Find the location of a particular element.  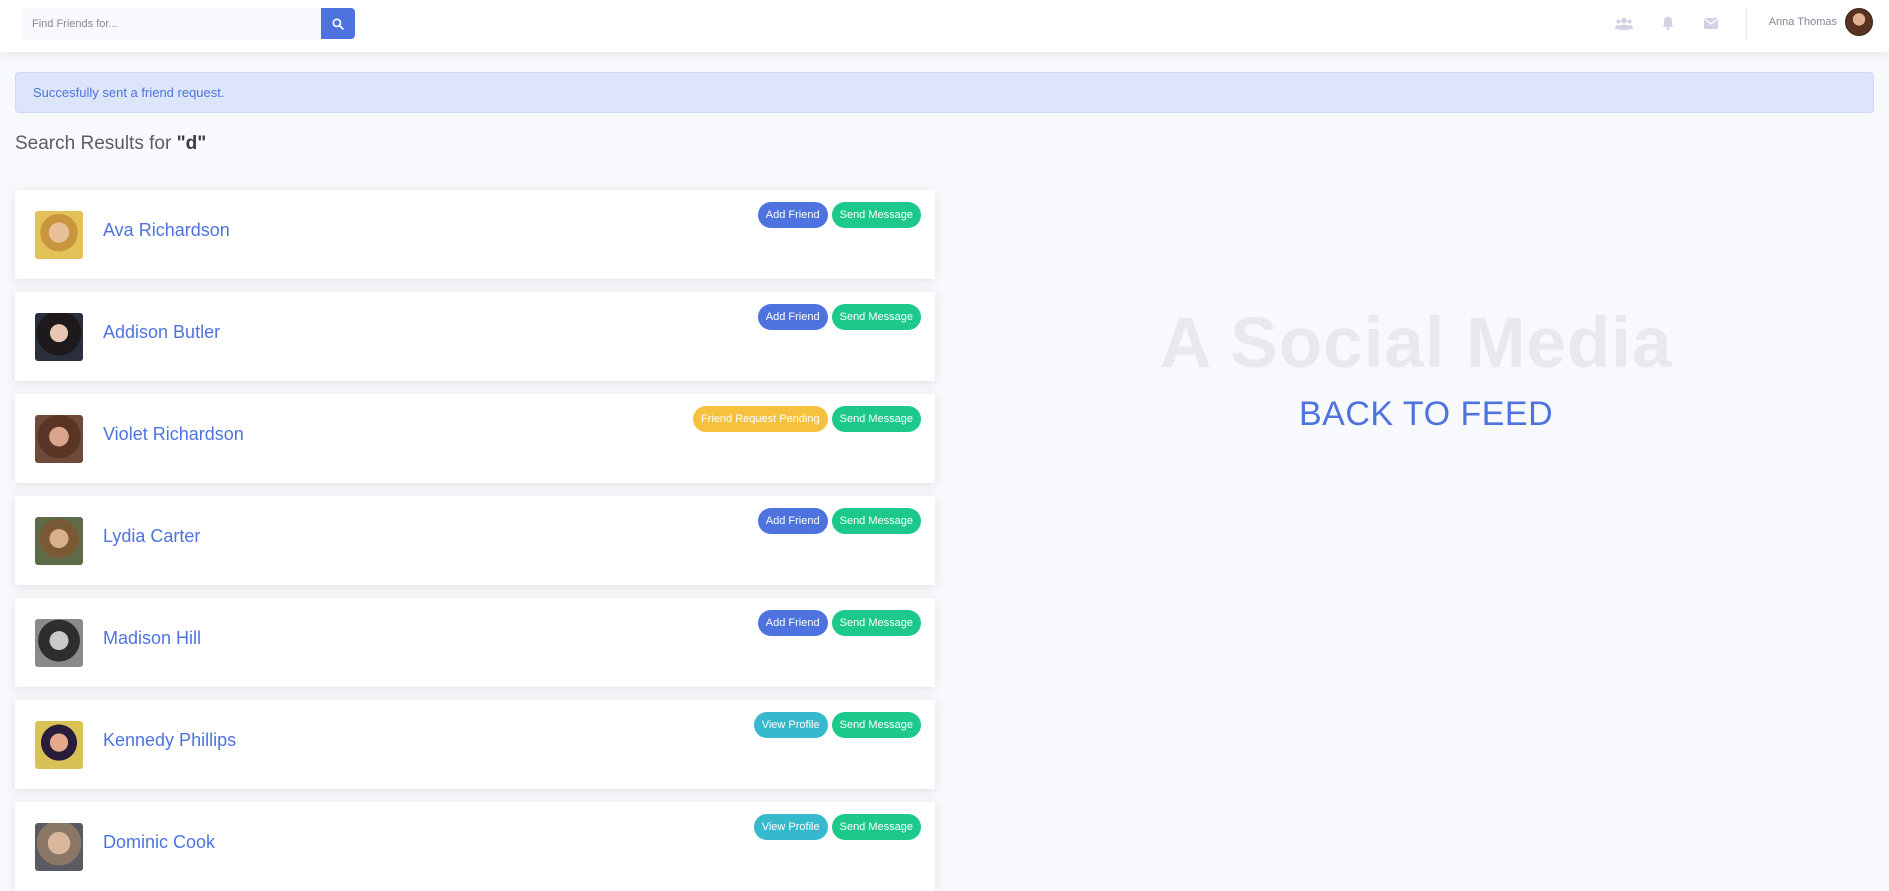

search-input is located at coordinates (171, 23).